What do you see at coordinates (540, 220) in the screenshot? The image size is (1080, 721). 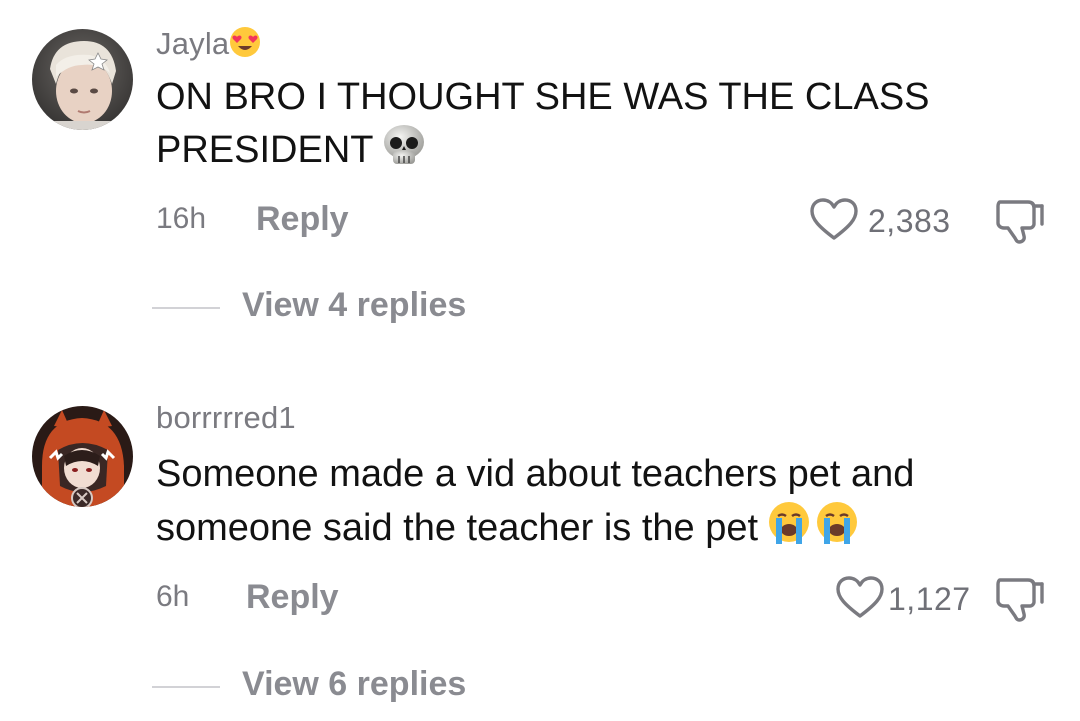 I see `comment-meta-row: 16h Reply 2,383` at bounding box center [540, 220].